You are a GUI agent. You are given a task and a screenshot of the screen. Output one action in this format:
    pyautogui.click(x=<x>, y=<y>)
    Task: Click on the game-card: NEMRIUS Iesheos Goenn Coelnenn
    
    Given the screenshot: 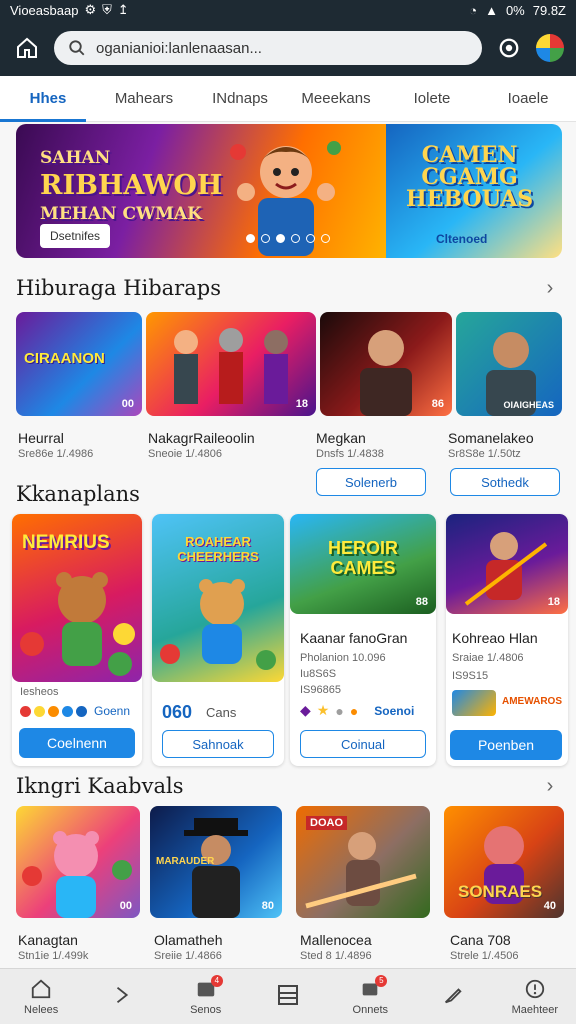 What is the action you would take?
    pyautogui.click(x=77, y=640)
    